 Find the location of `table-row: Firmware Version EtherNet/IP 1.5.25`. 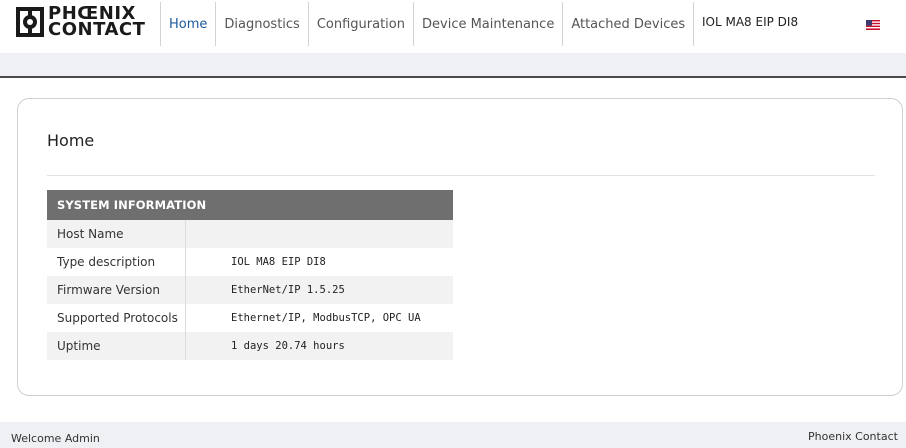

table-row: Firmware Version EtherNet/IP 1.5.25 is located at coordinates (250, 290).